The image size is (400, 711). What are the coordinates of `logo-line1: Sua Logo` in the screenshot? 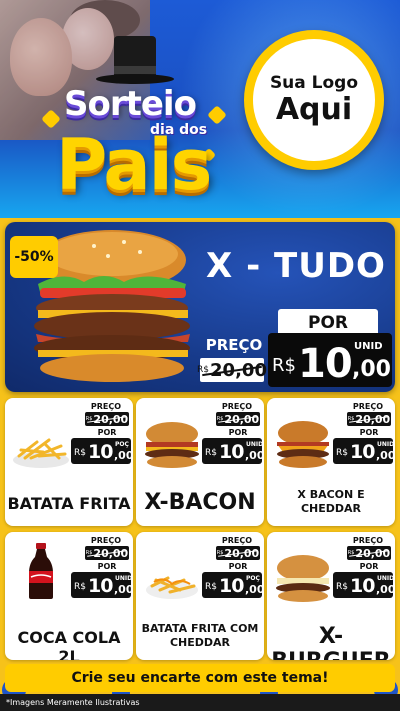 It's located at (314, 83).